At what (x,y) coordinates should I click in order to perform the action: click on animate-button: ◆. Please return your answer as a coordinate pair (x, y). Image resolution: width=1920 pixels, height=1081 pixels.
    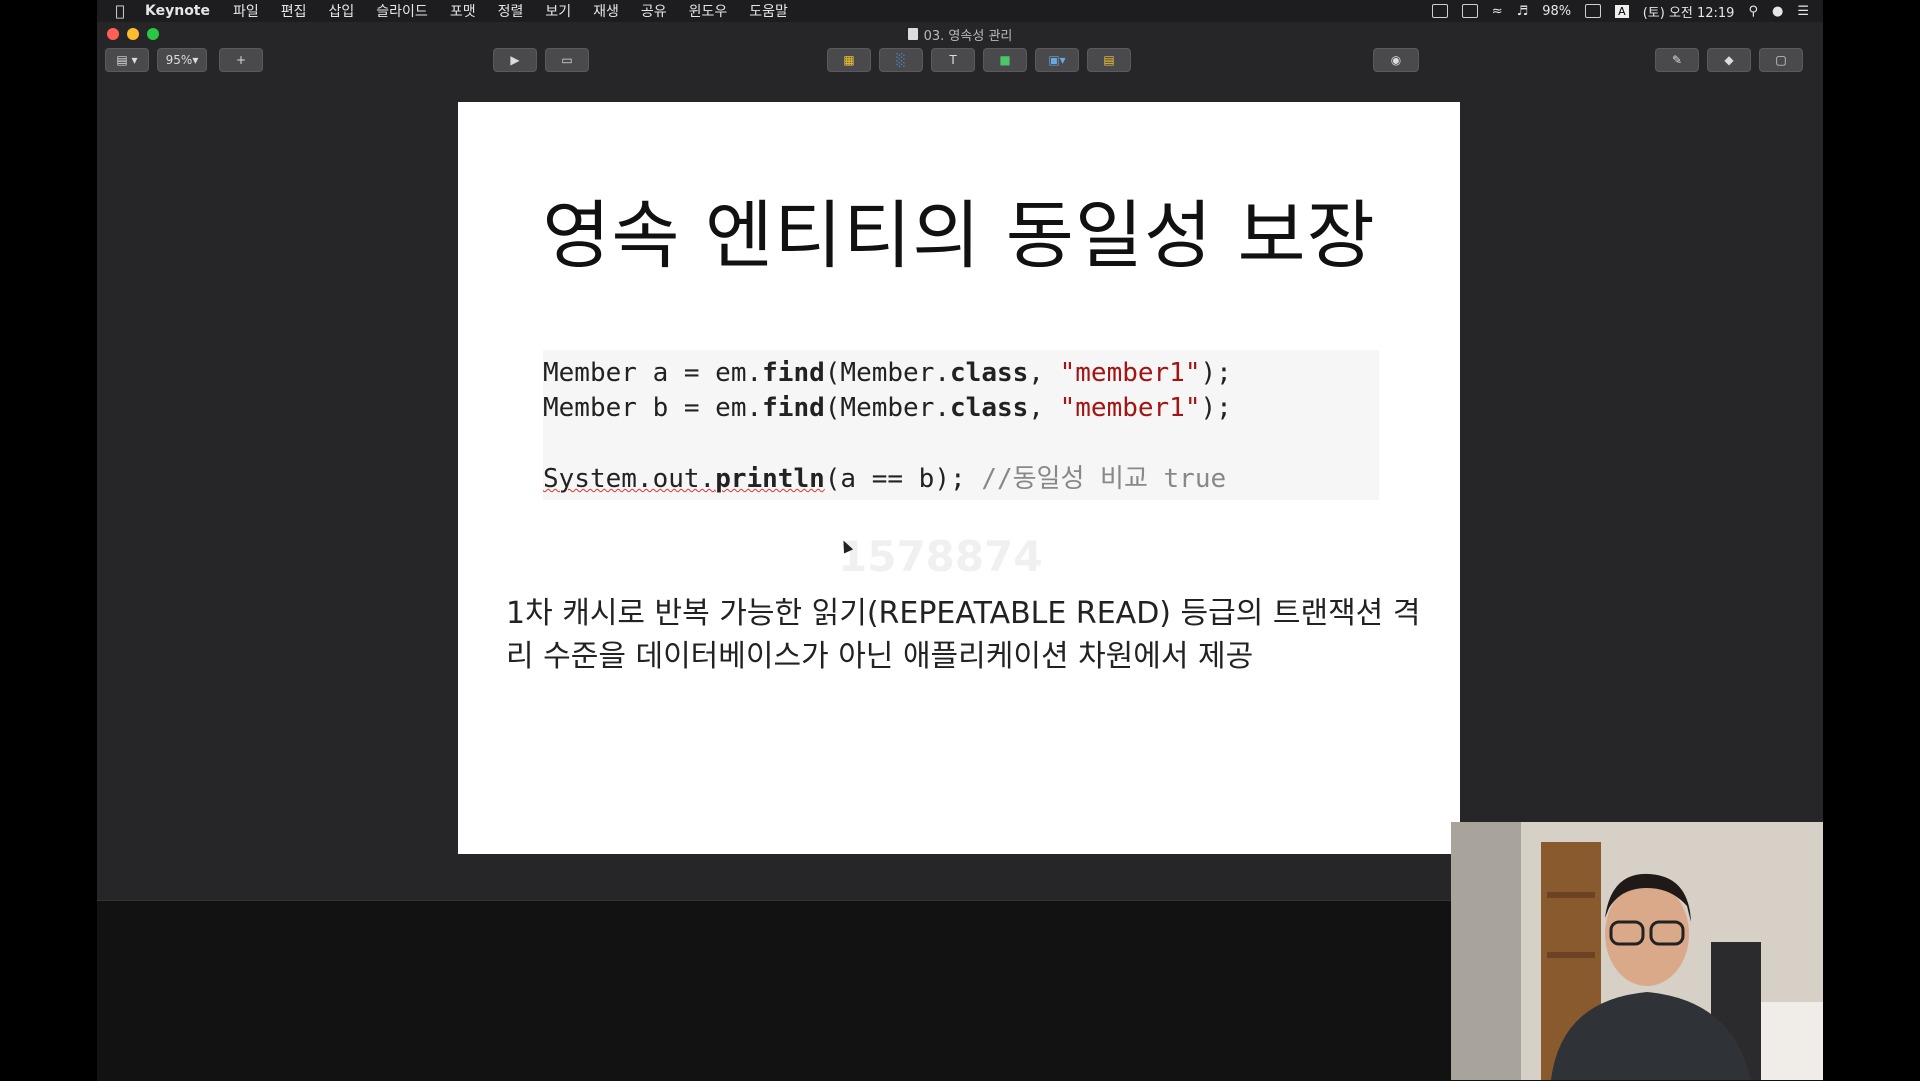
    Looking at the image, I should click on (1729, 60).